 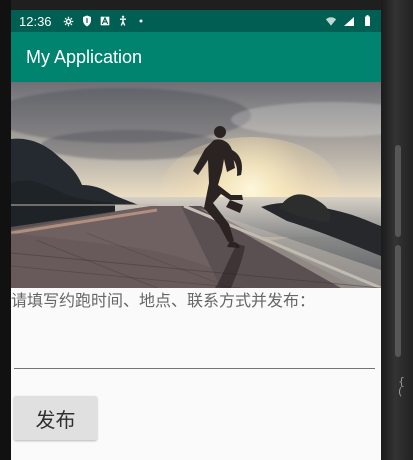 What do you see at coordinates (163, 300) in the screenshot?
I see `instruction-text: 请填写约跑时间、地点、联系方式并发布：` at bounding box center [163, 300].